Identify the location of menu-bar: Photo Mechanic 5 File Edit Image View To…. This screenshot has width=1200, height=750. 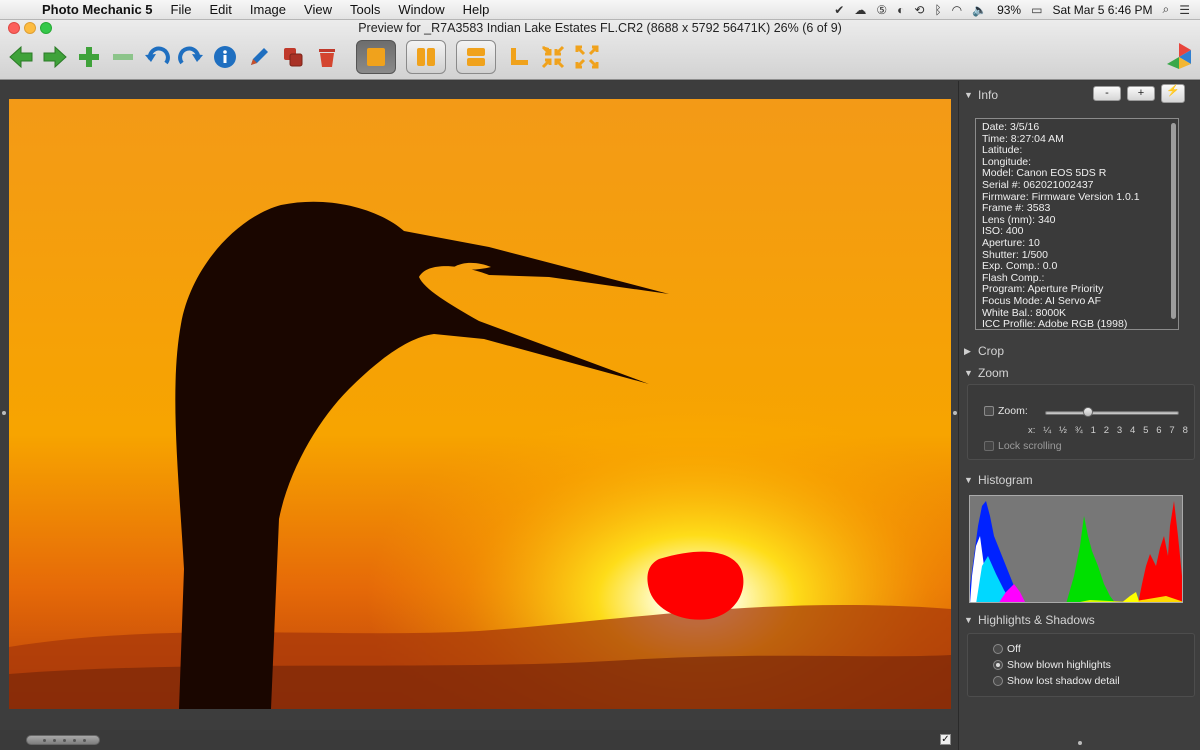
(600, 10).